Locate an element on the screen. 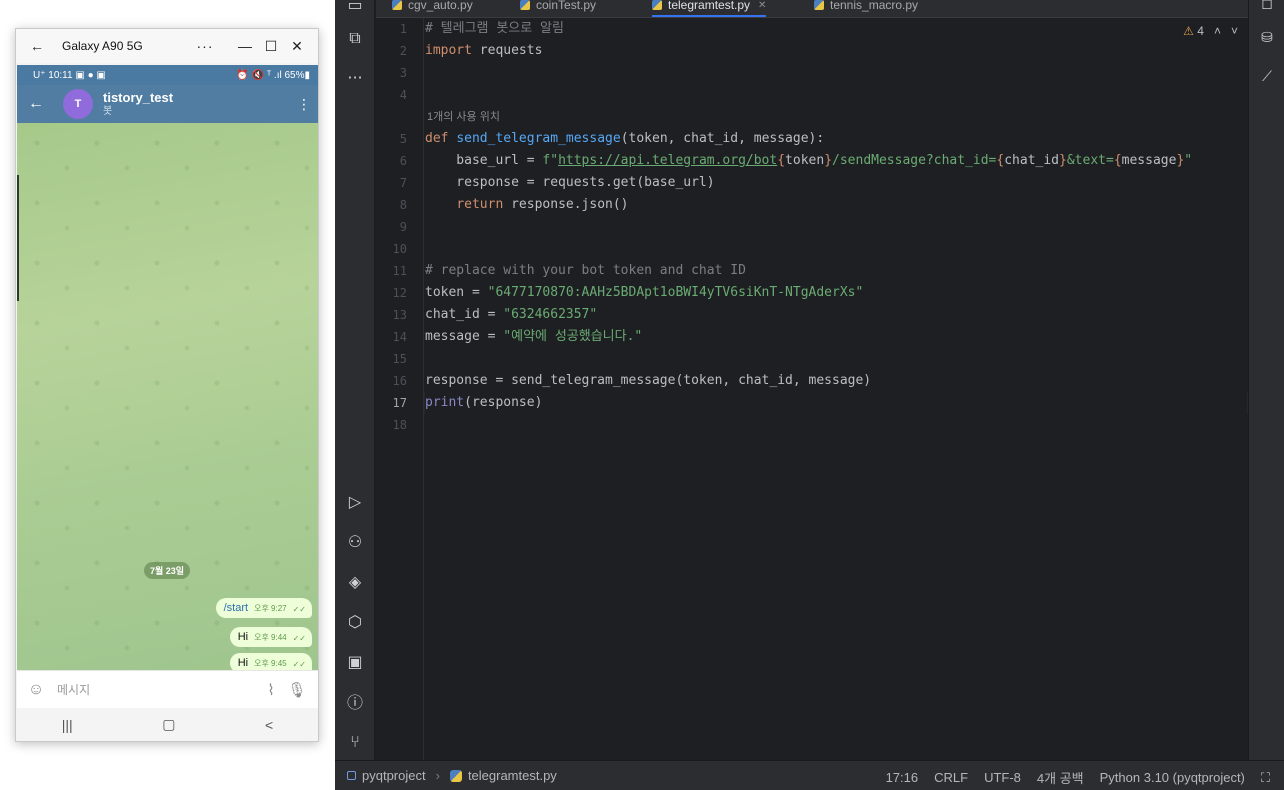 This screenshot has width=1284, height=790. usage-hint: 1개의 사용 위치 is located at coordinates (463, 117).